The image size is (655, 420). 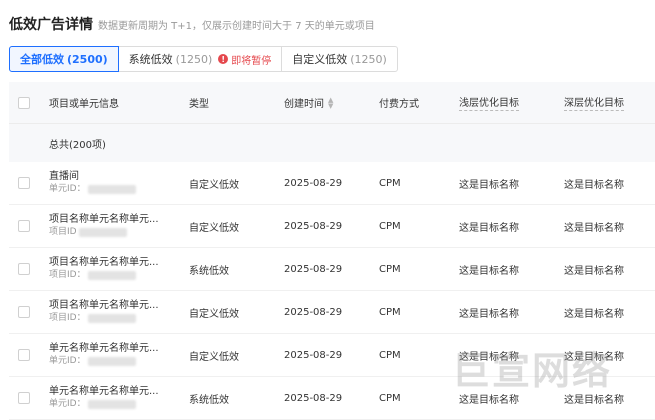 I want to click on tab-system-inefficient: 系统低效 (1250) ! 即将暂停, so click(x=200, y=59).